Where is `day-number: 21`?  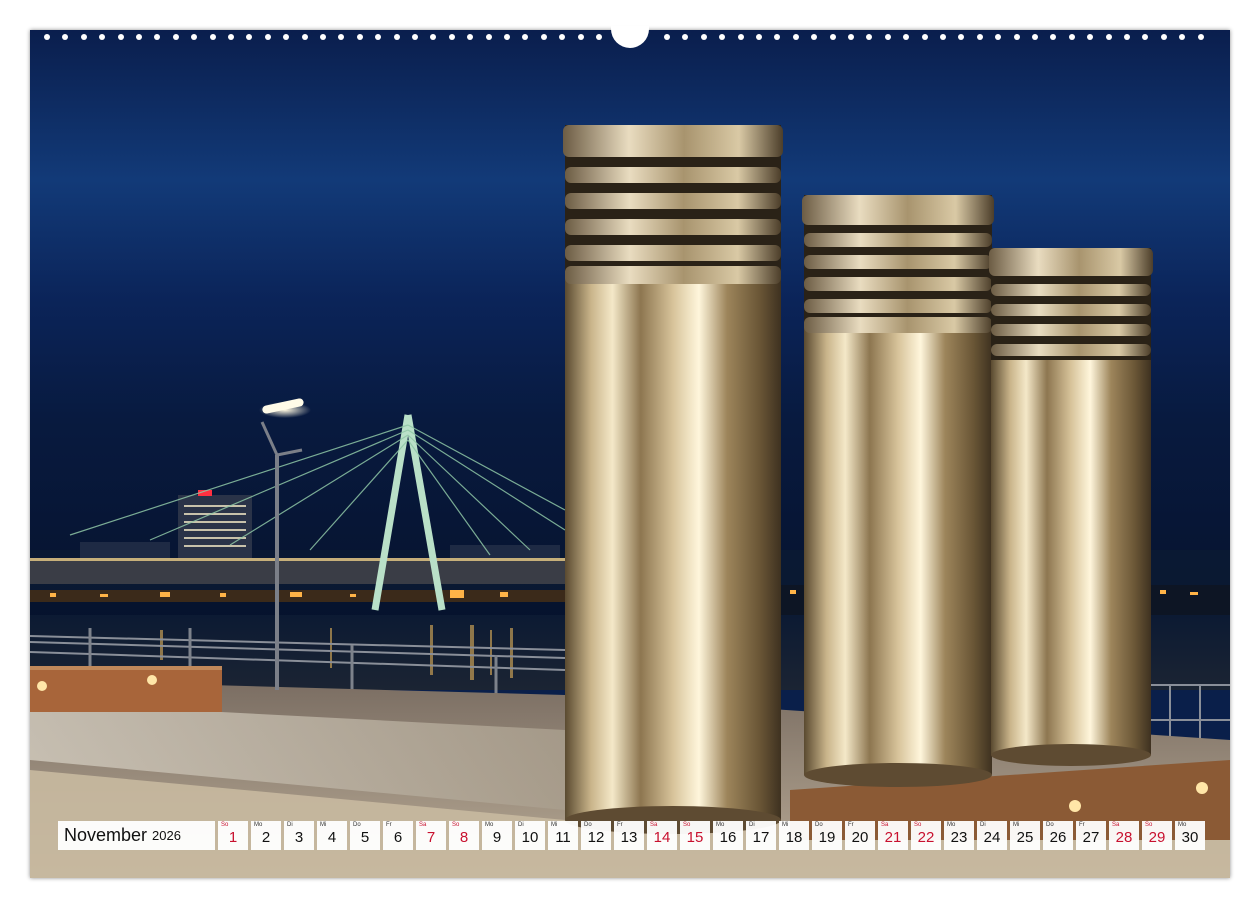
day-number: 21 is located at coordinates (893, 837).